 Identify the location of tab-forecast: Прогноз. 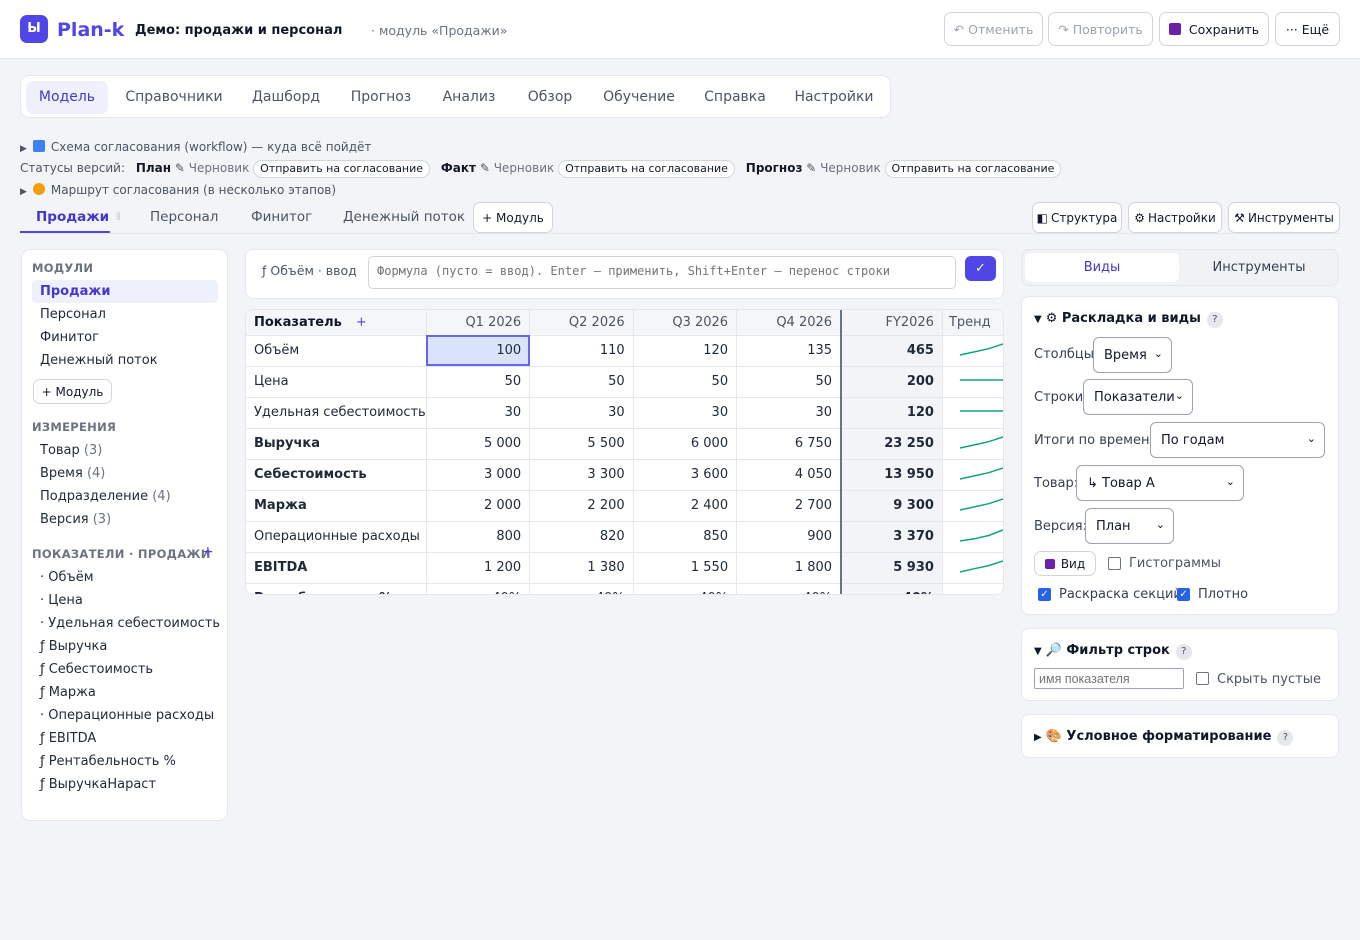
(381, 97).